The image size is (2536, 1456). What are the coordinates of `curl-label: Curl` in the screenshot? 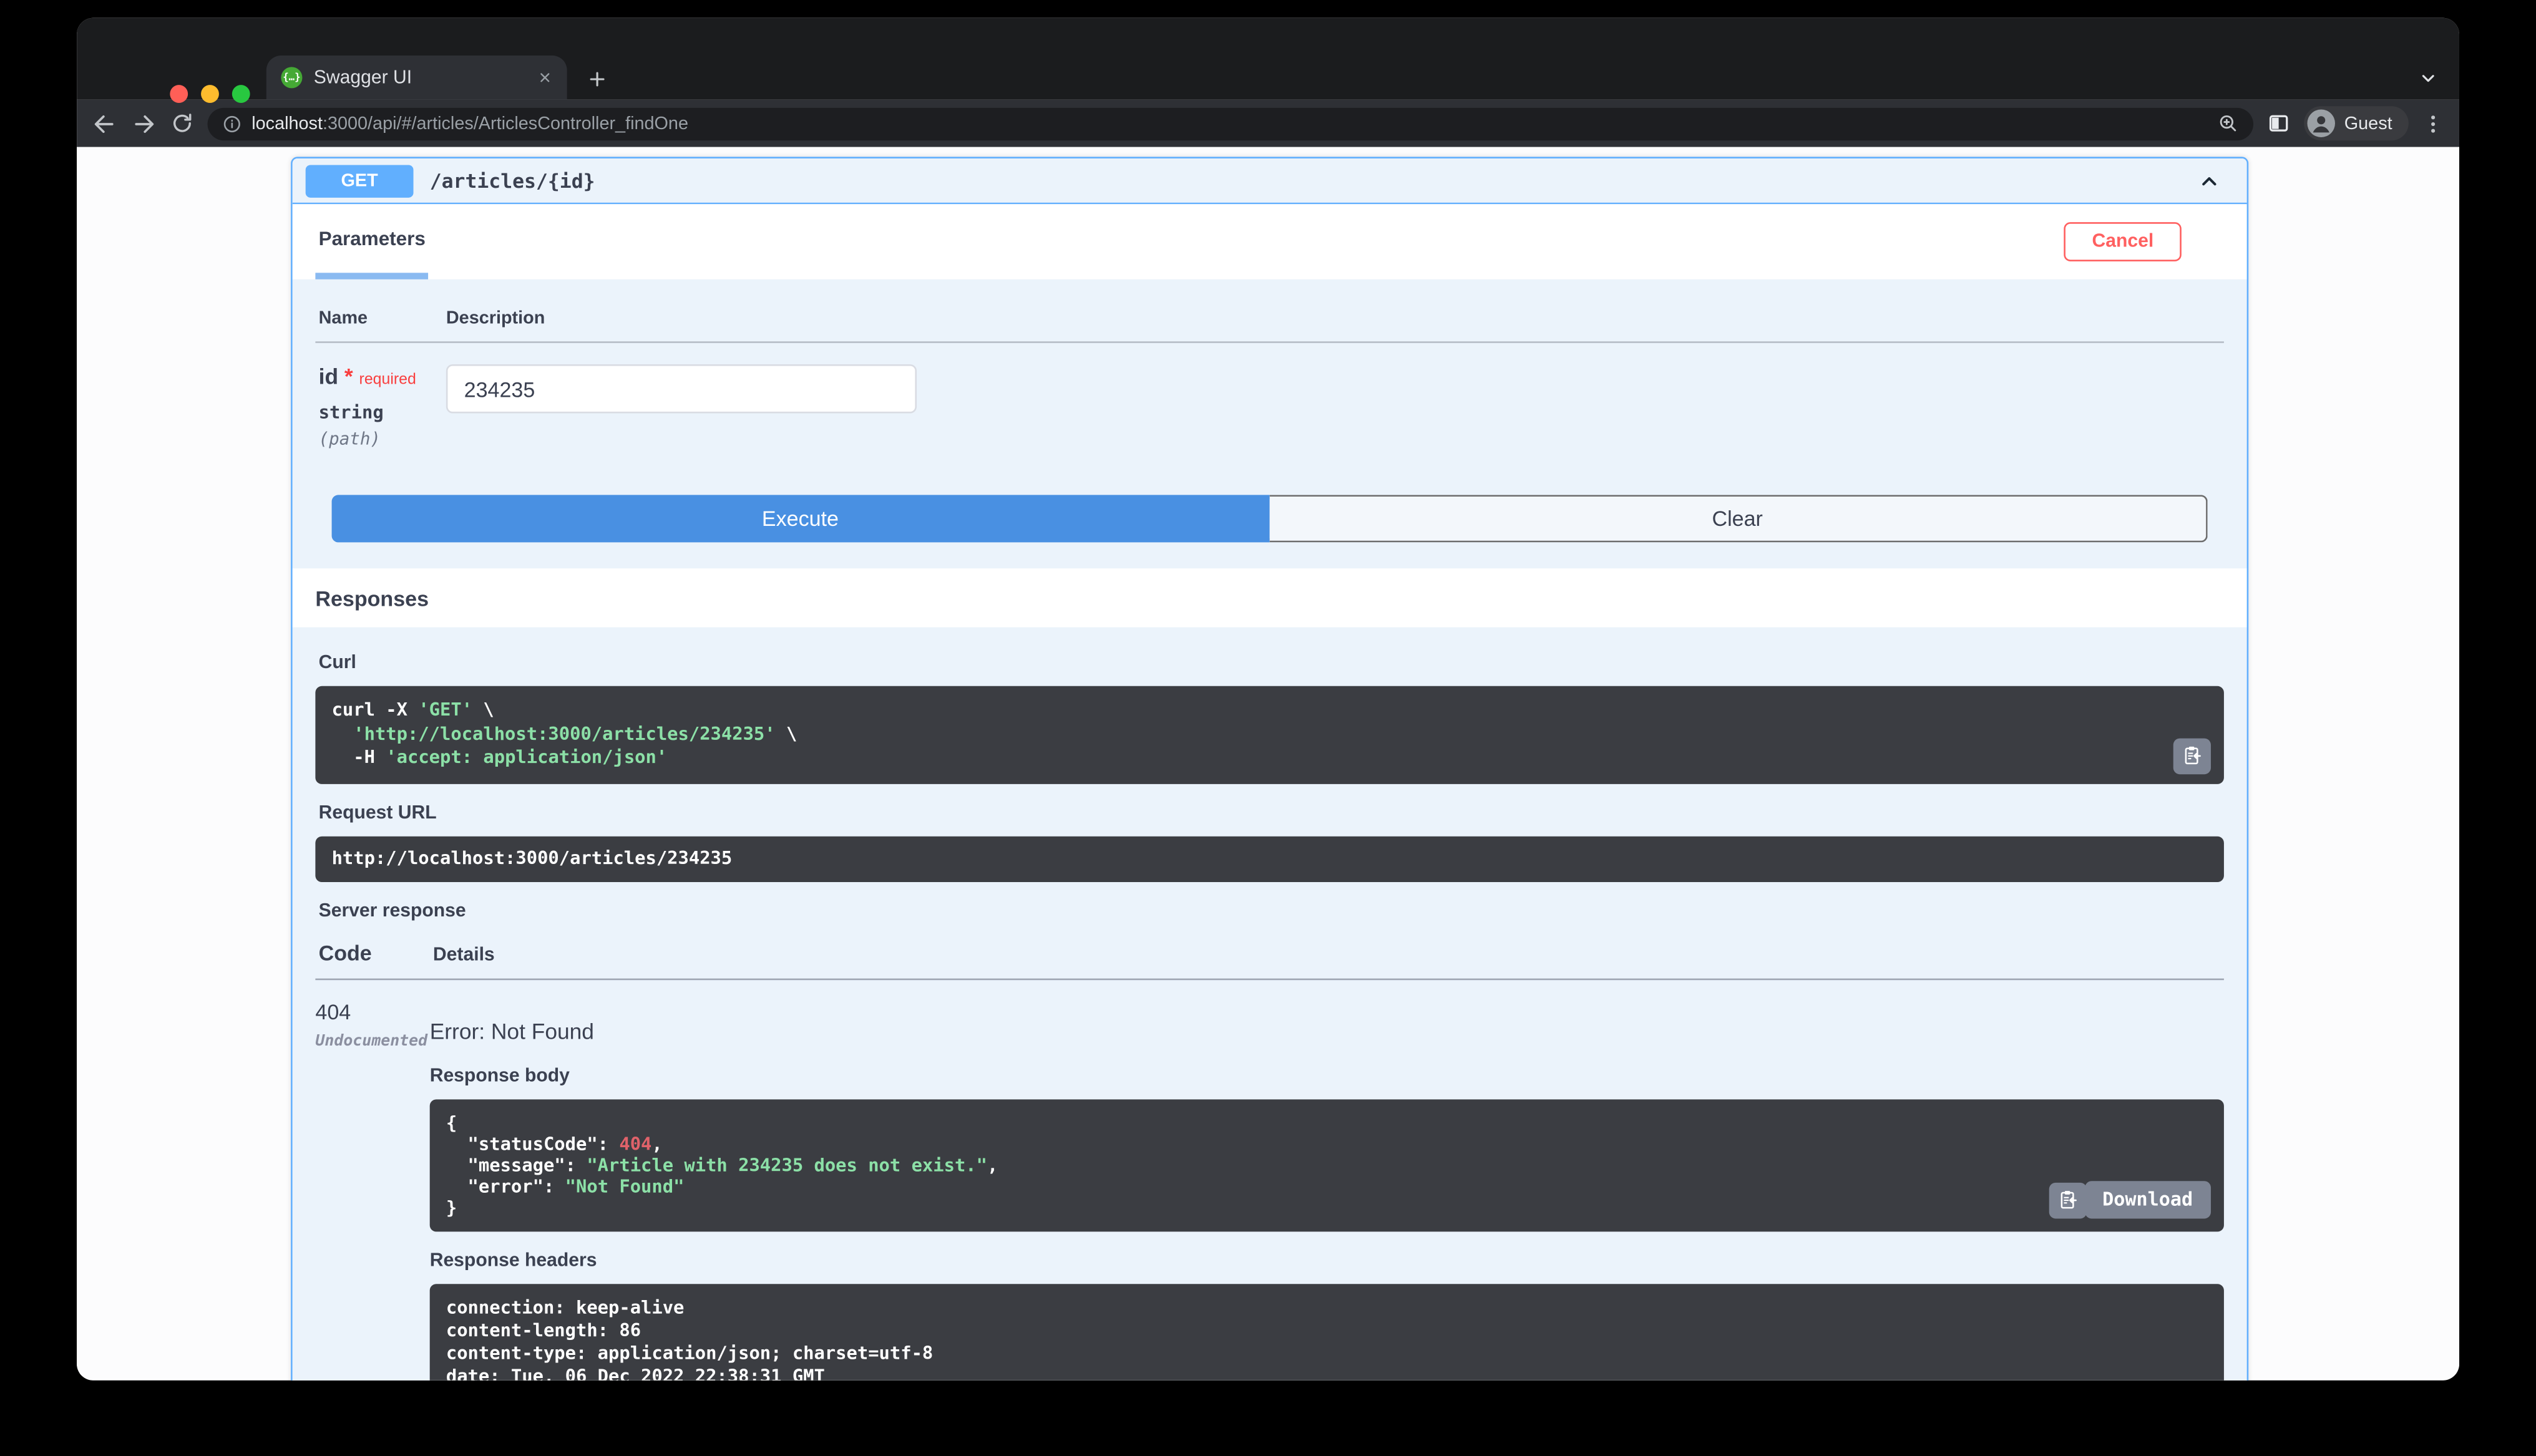 It's located at (337, 663).